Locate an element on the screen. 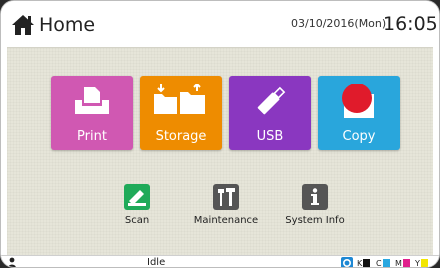  ink-letter-c: C is located at coordinates (379, 263).